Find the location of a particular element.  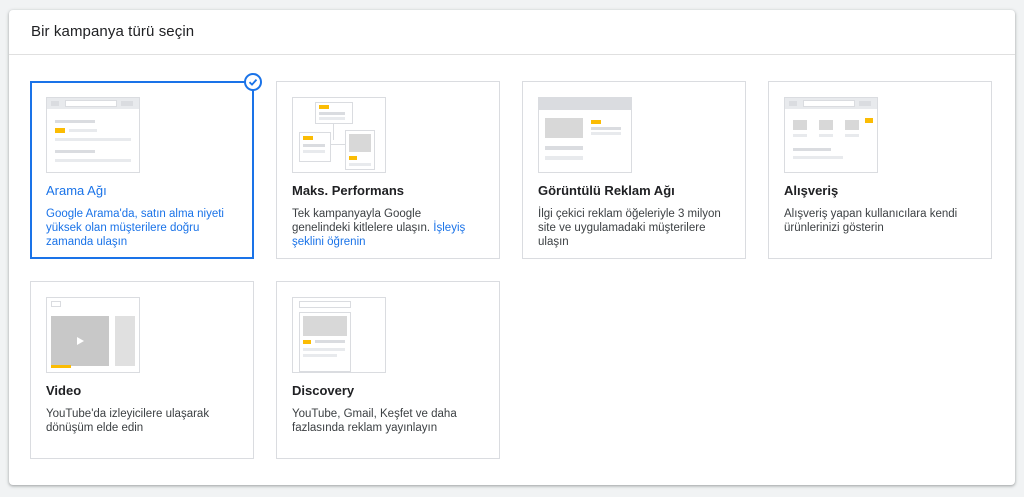

play-icon is located at coordinates (80, 341).